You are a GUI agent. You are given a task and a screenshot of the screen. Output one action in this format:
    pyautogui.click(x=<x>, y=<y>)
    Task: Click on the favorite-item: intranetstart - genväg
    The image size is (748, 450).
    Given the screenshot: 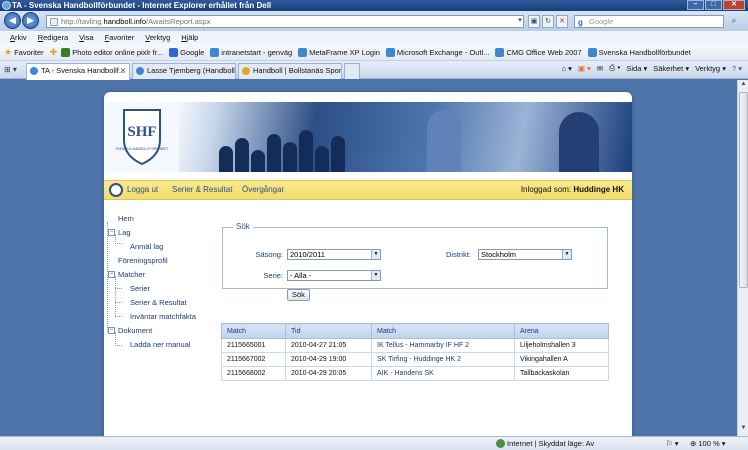 What is the action you would take?
    pyautogui.click(x=251, y=52)
    